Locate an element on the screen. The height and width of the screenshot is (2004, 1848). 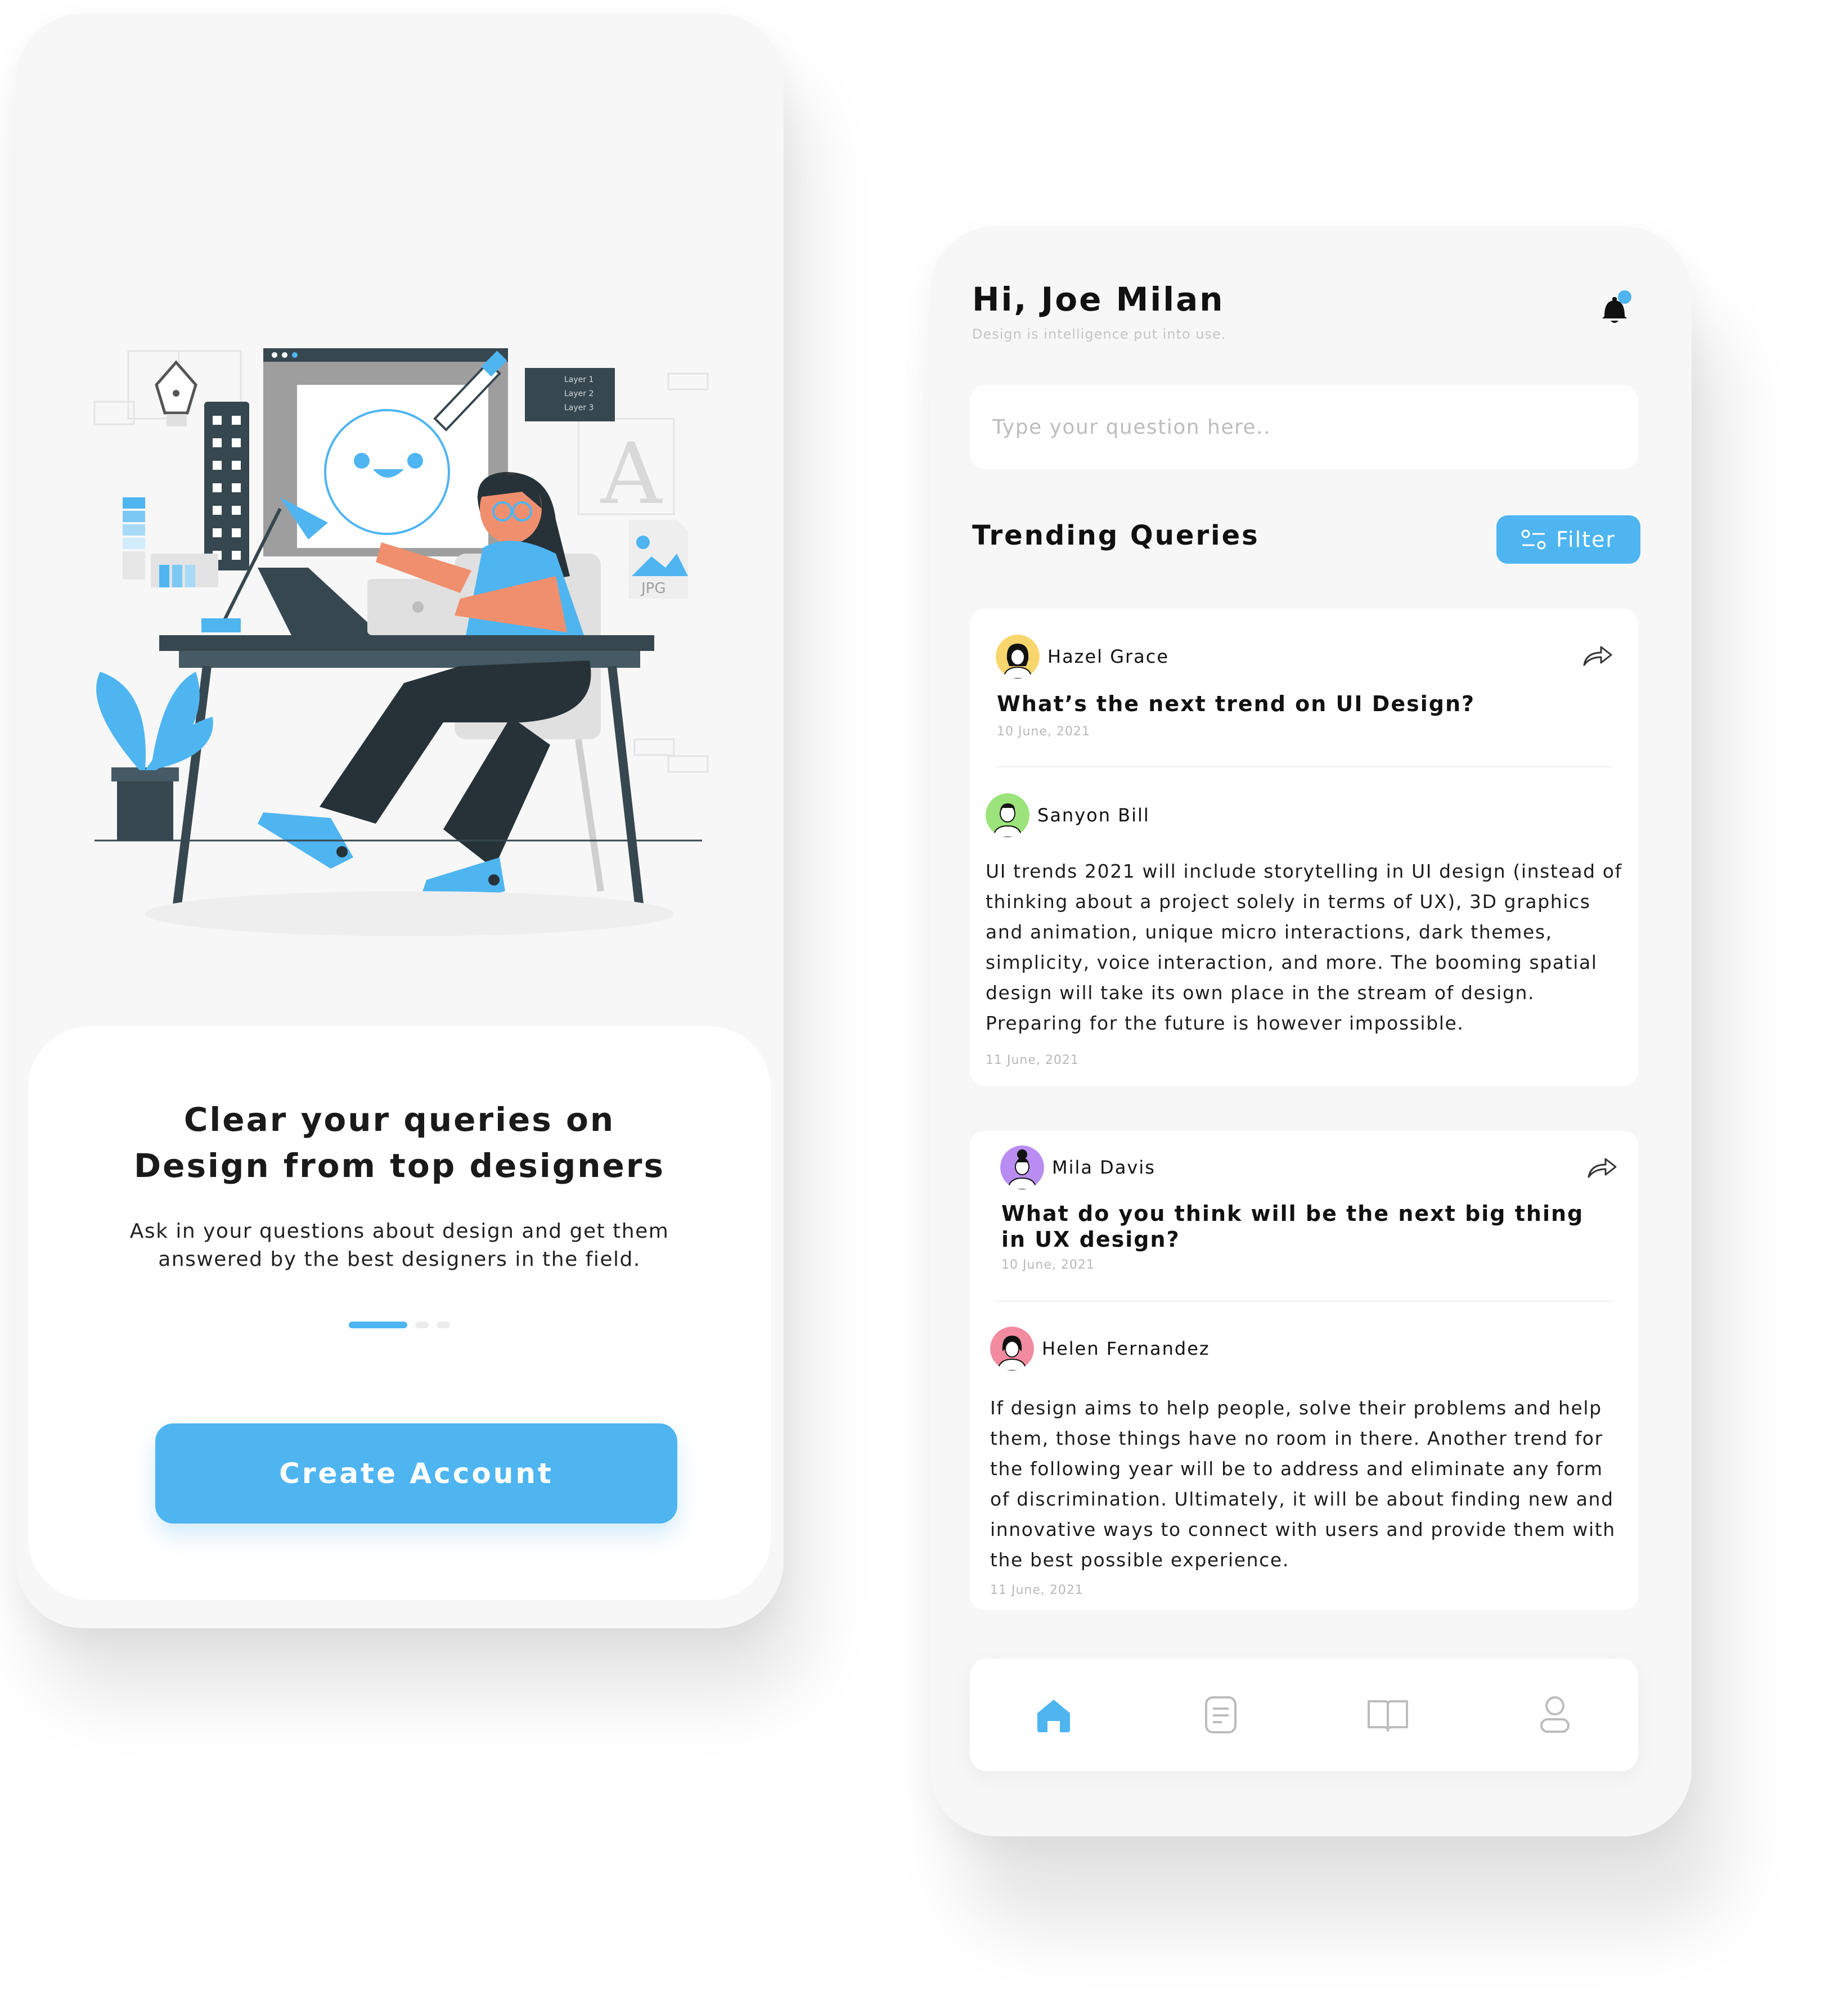
layer-2-label: Layer 2 is located at coordinates (578, 393).